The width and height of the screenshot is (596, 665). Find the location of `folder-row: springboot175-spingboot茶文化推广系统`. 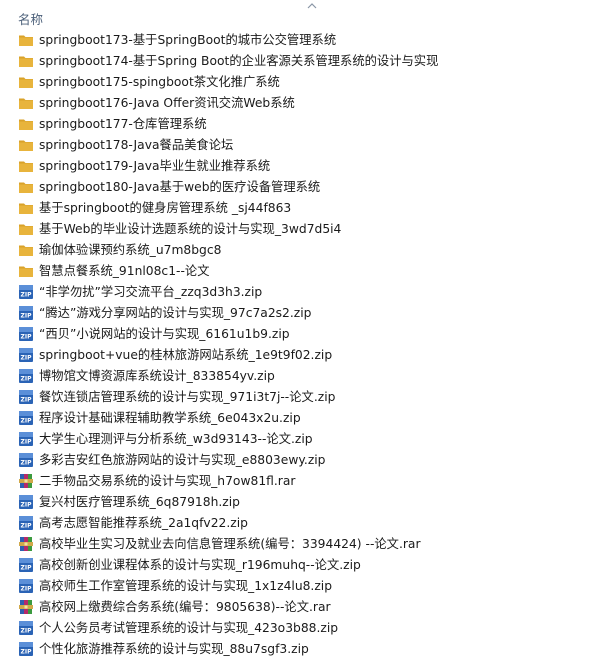

folder-row: springboot175-spingboot茶文化推广系统 is located at coordinates (298, 82).